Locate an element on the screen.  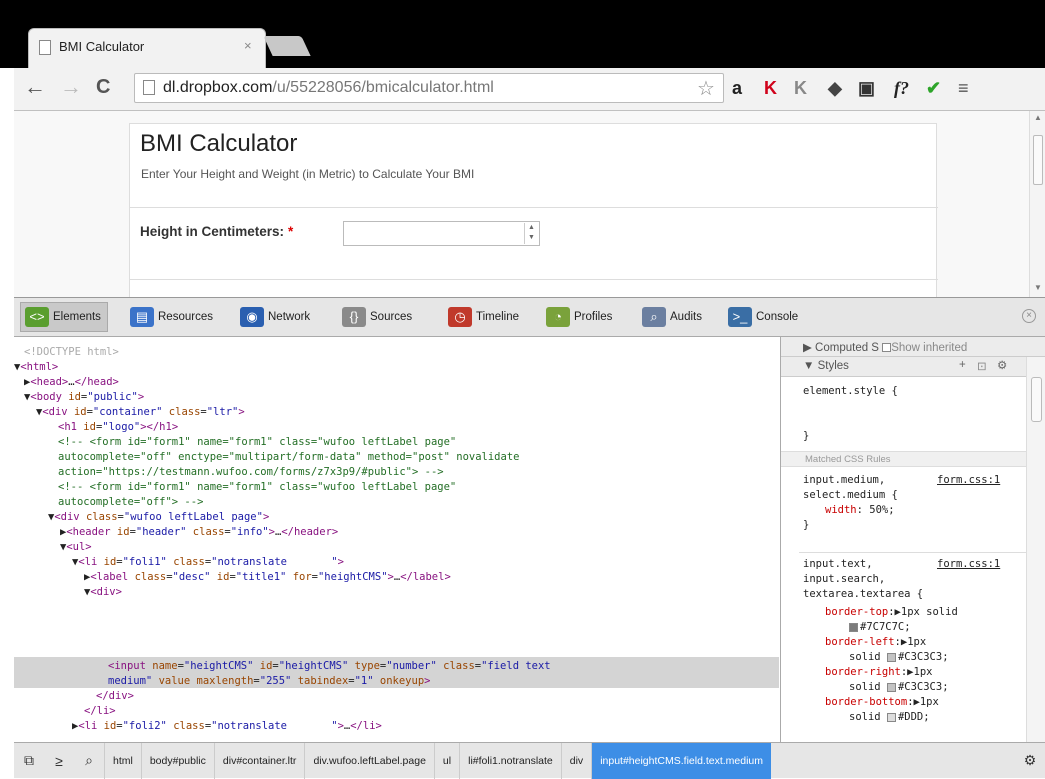
forward-icon: → is located at coordinates (71, 87).